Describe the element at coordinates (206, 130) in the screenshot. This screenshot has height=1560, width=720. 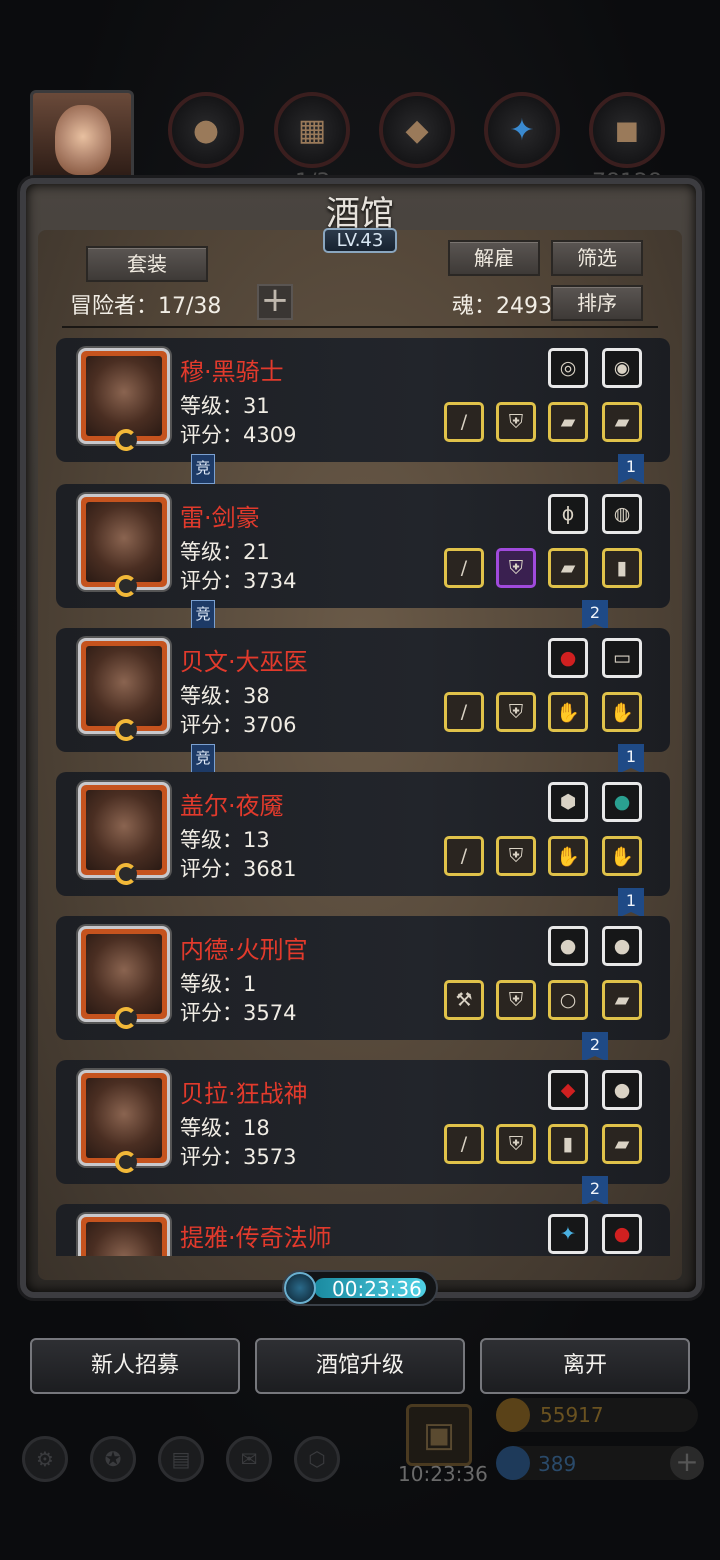
I see `meat-resource-icon: ●` at that location.